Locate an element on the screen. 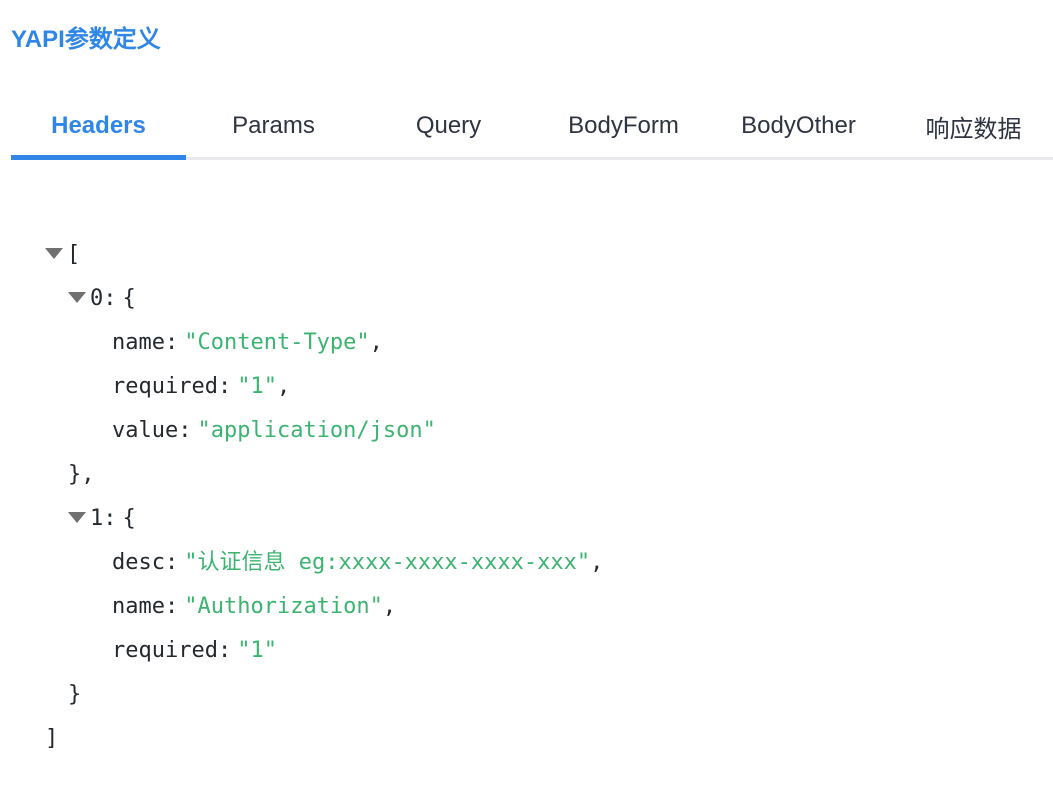 Image resolution: width=1053 pixels, height=786 pixels. tab-params: Params is located at coordinates (273, 126).